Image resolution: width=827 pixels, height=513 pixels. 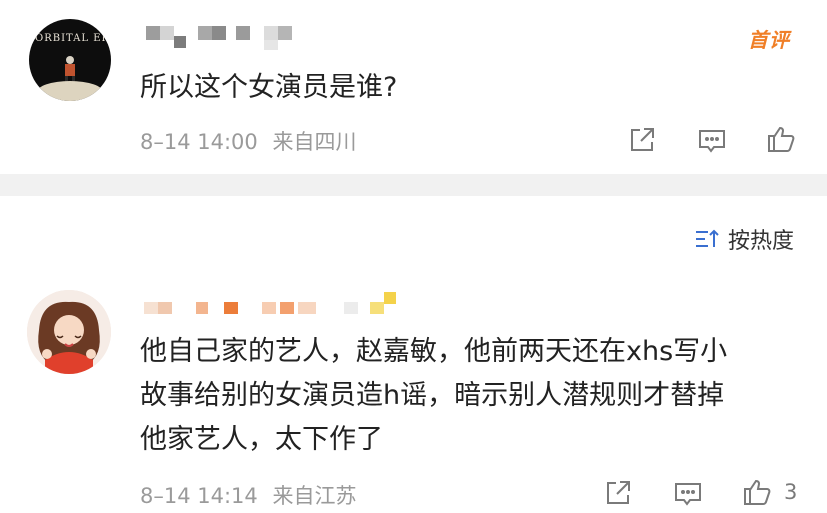 I want to click on avatar-logo-text: ORBITAL ERA, so click(x=73, y=38).